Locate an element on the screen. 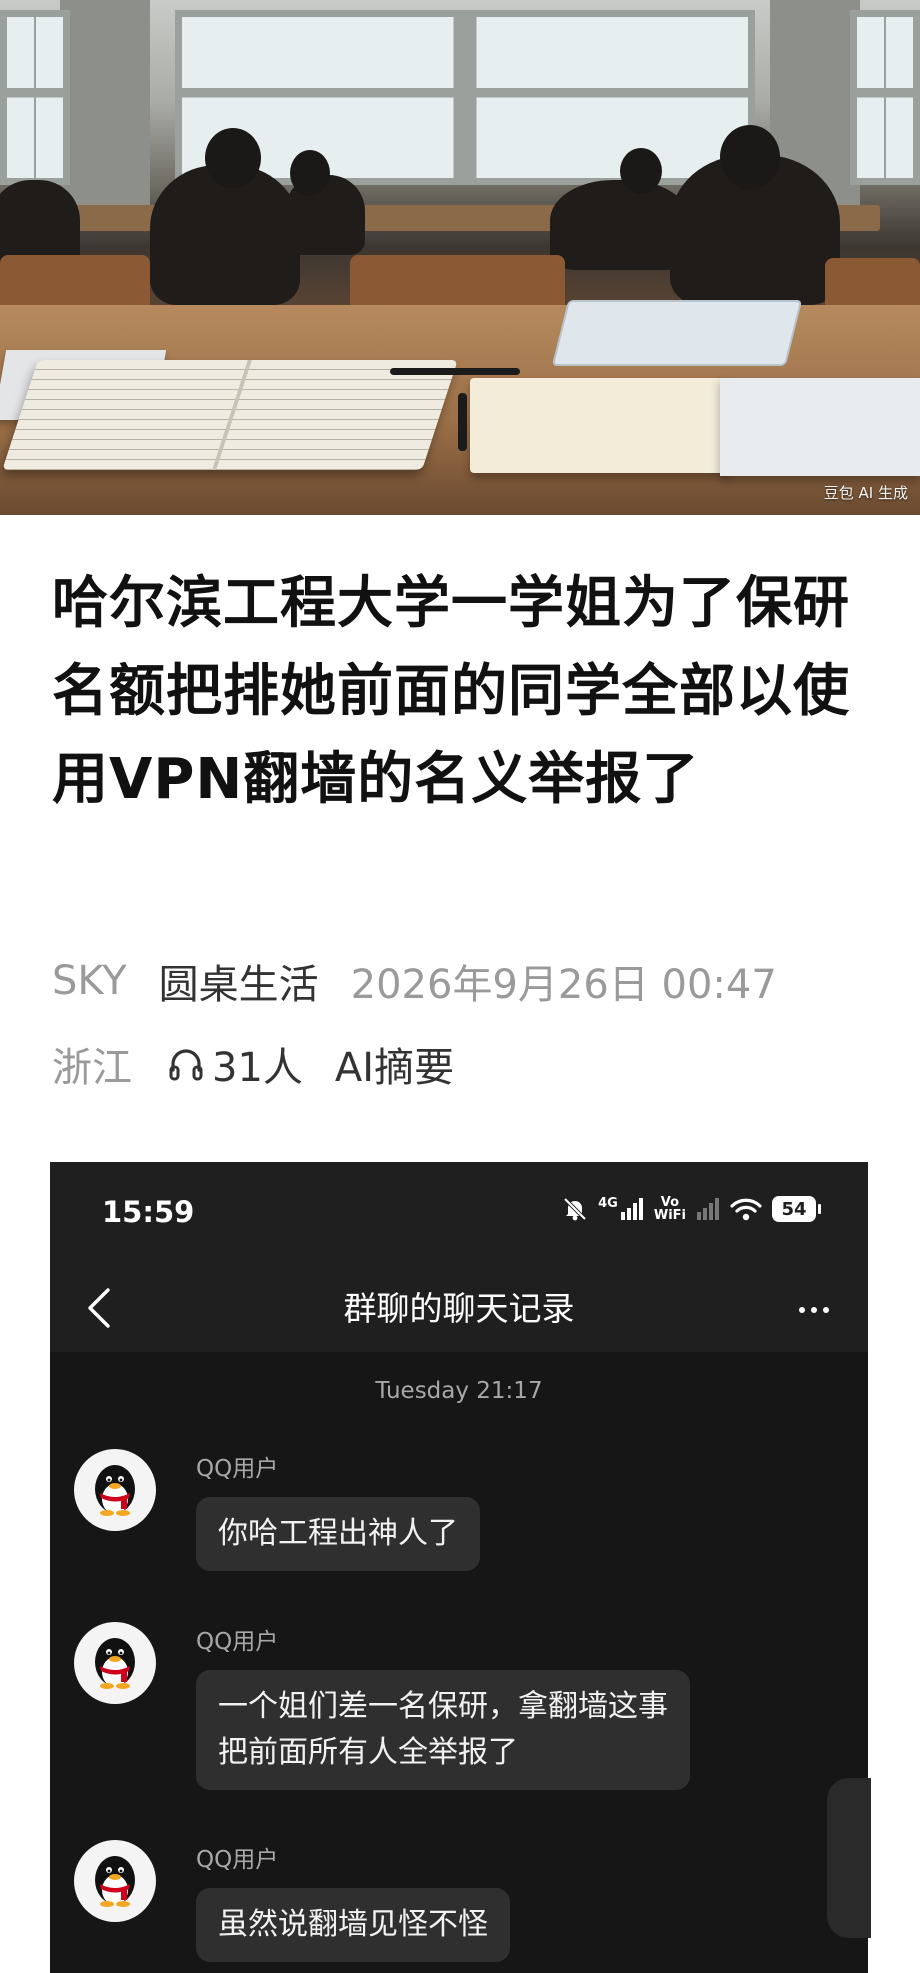 The height and width of the screenshot is (1973, 920). bell-off-icon is located at coordinates (575, 1209).